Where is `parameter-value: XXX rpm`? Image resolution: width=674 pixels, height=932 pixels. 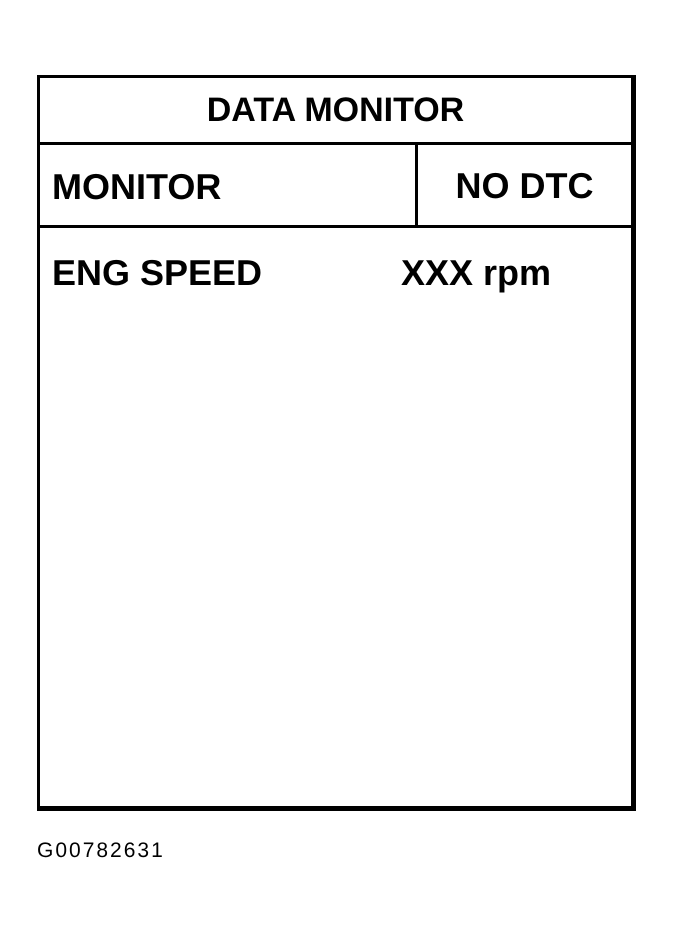 parameter-value: XXX rpm is located at coordinates (476, 273).